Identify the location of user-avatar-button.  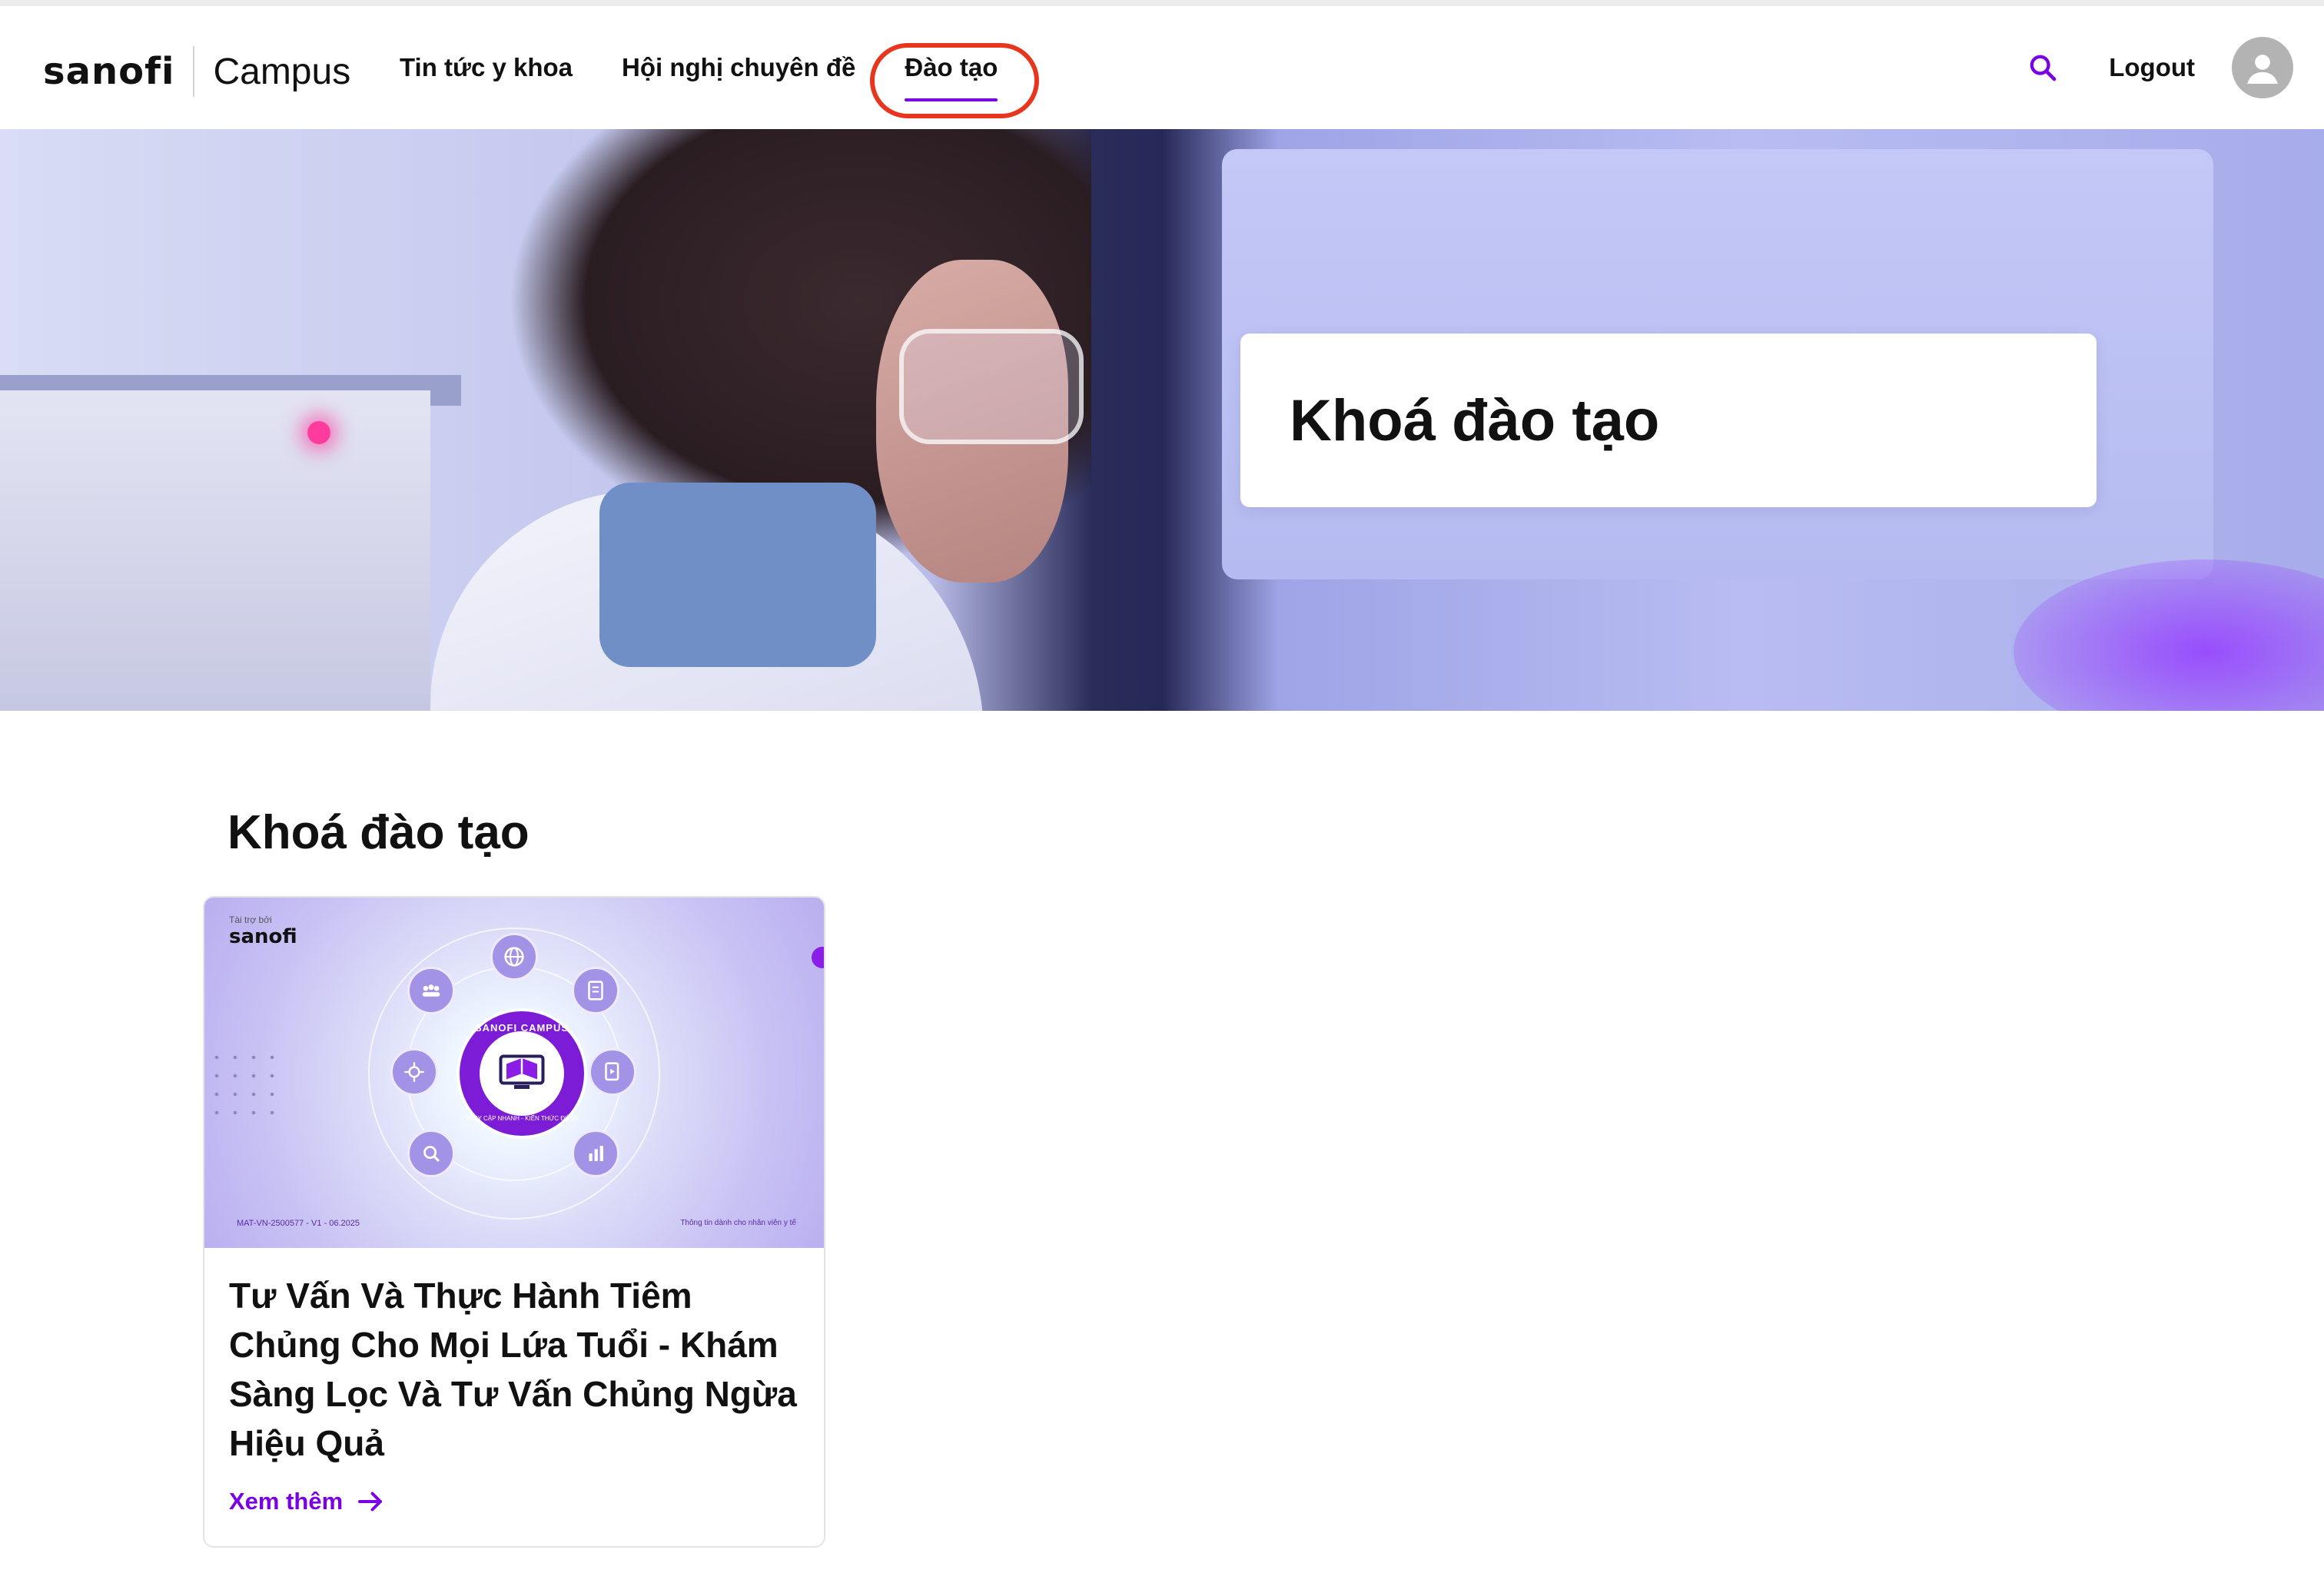
(2262, 67).